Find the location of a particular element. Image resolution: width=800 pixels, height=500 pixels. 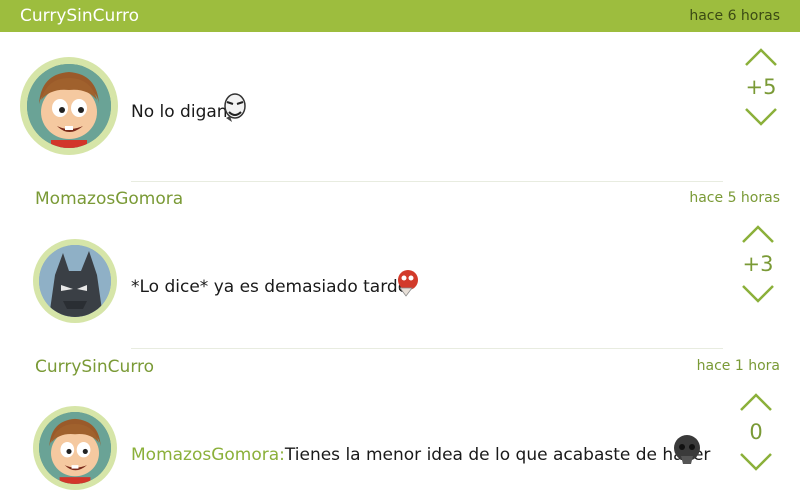

comment-header-bar: CurrySinCurro hace 6 horas is located at coordinates (400, 16).